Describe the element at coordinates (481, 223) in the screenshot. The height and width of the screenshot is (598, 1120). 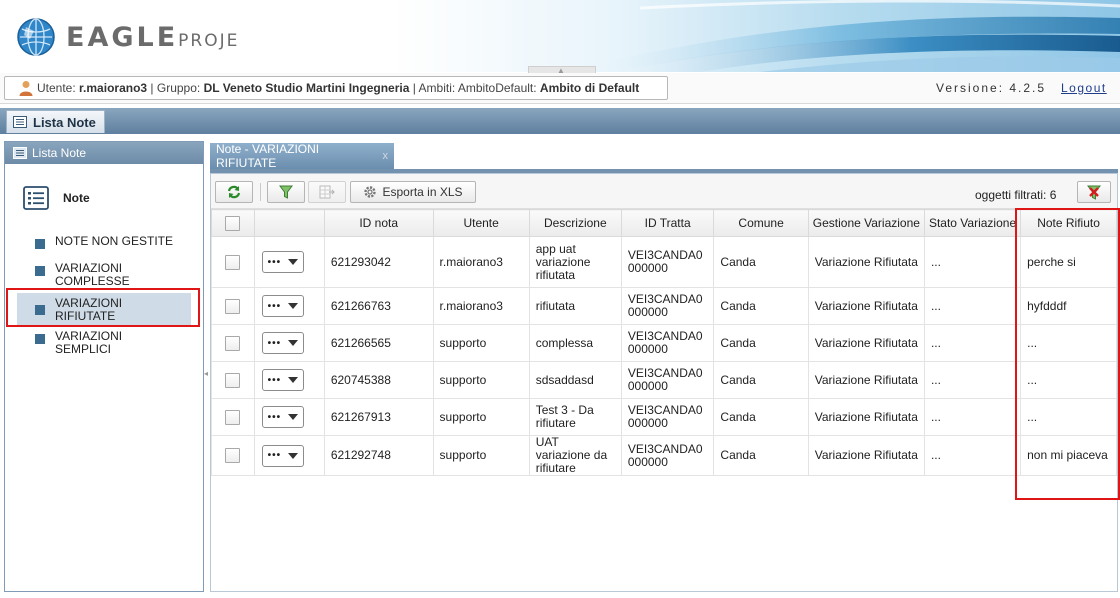
I see `column-header-utente: Utente` at that location.